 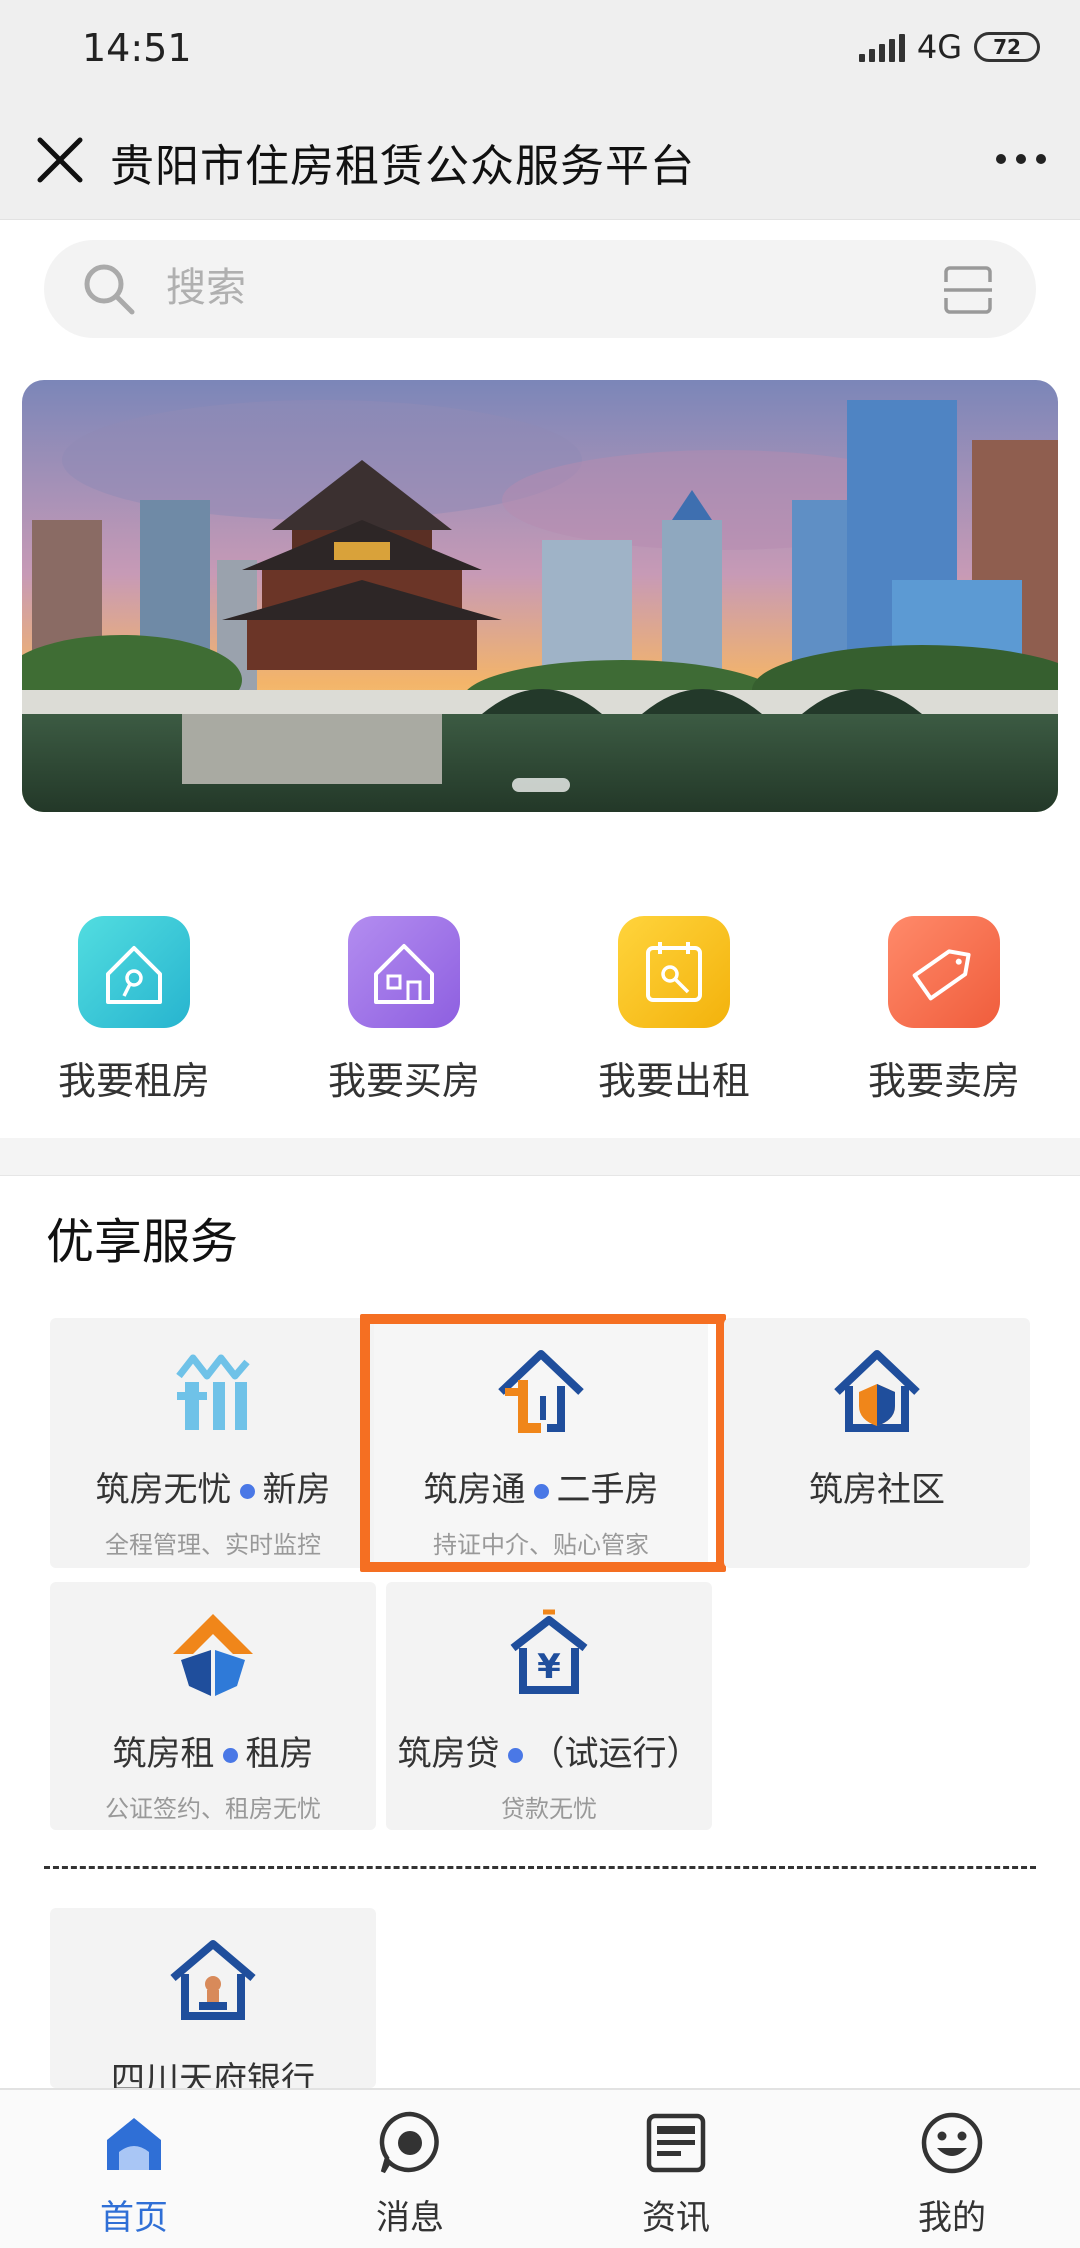 I want to click on battery-level: 72, so click(x=1007, y=47).